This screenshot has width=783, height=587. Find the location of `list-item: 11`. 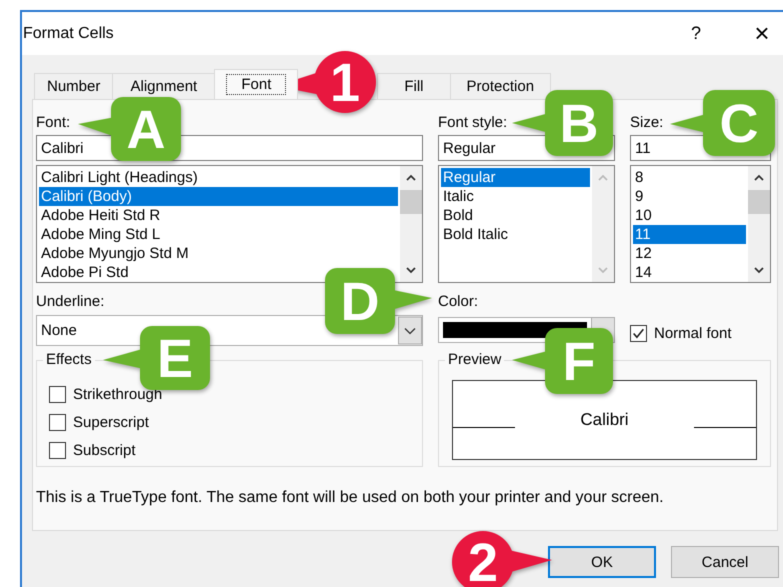

list-item: 11 is located at coordinates (689, 234).